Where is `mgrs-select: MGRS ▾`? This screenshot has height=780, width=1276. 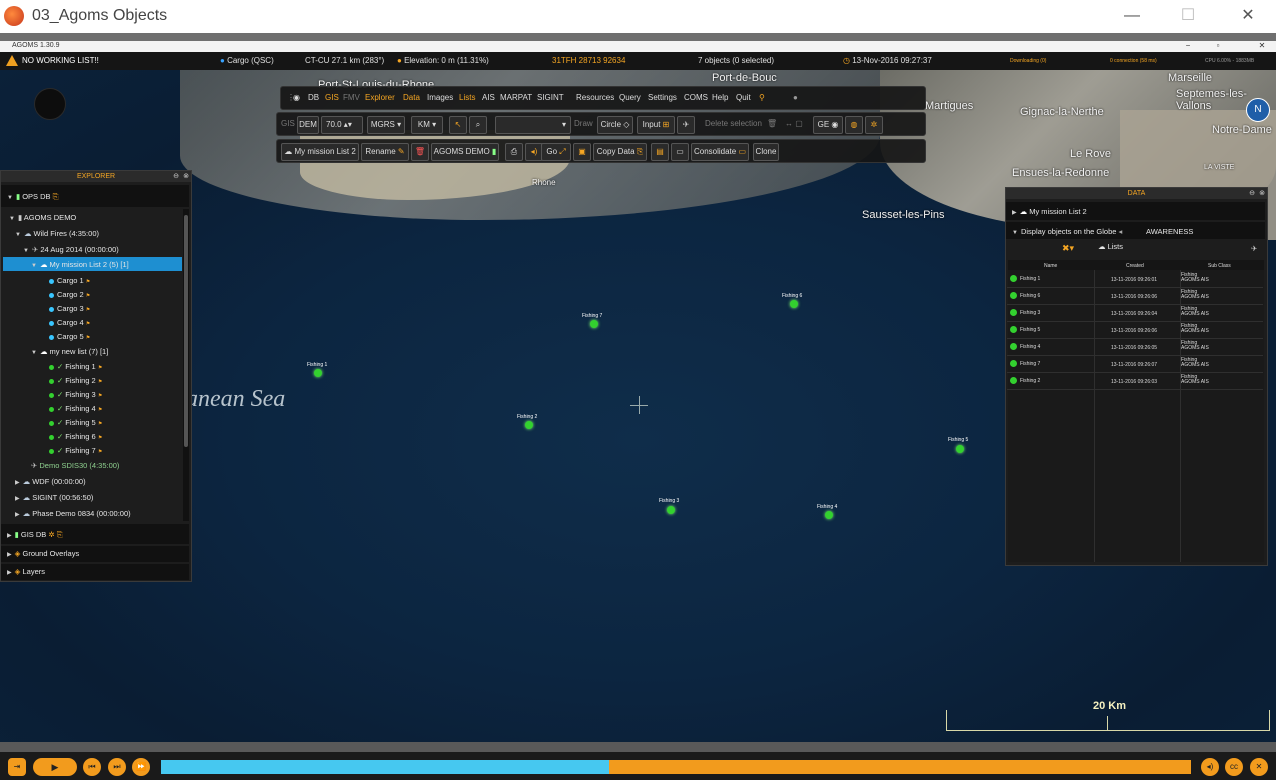
mgrs-select: MGRS ▾ is located at coordinates (386, 125).